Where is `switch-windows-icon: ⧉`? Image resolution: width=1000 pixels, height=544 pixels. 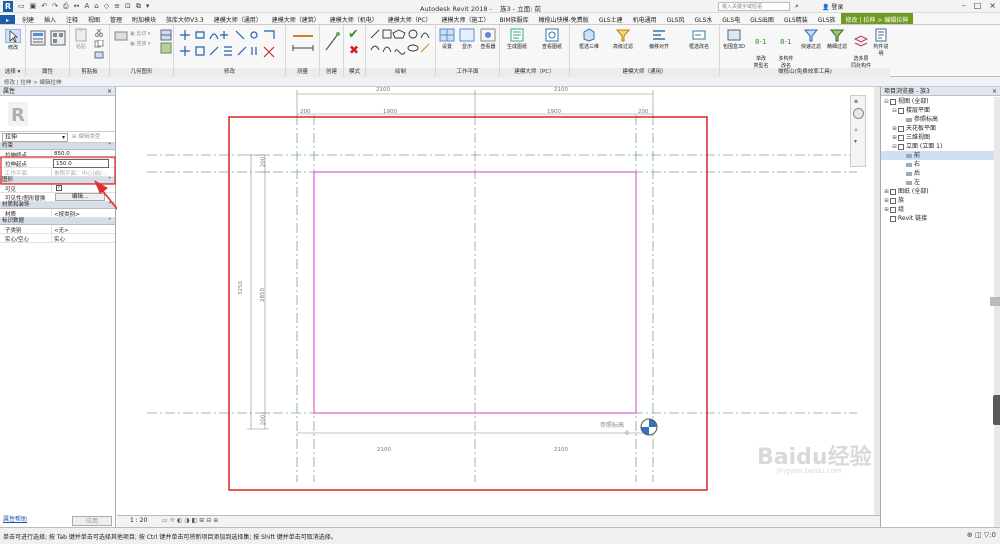
switch-windows-icon: ⧉ is located at coordinates (138, 6).